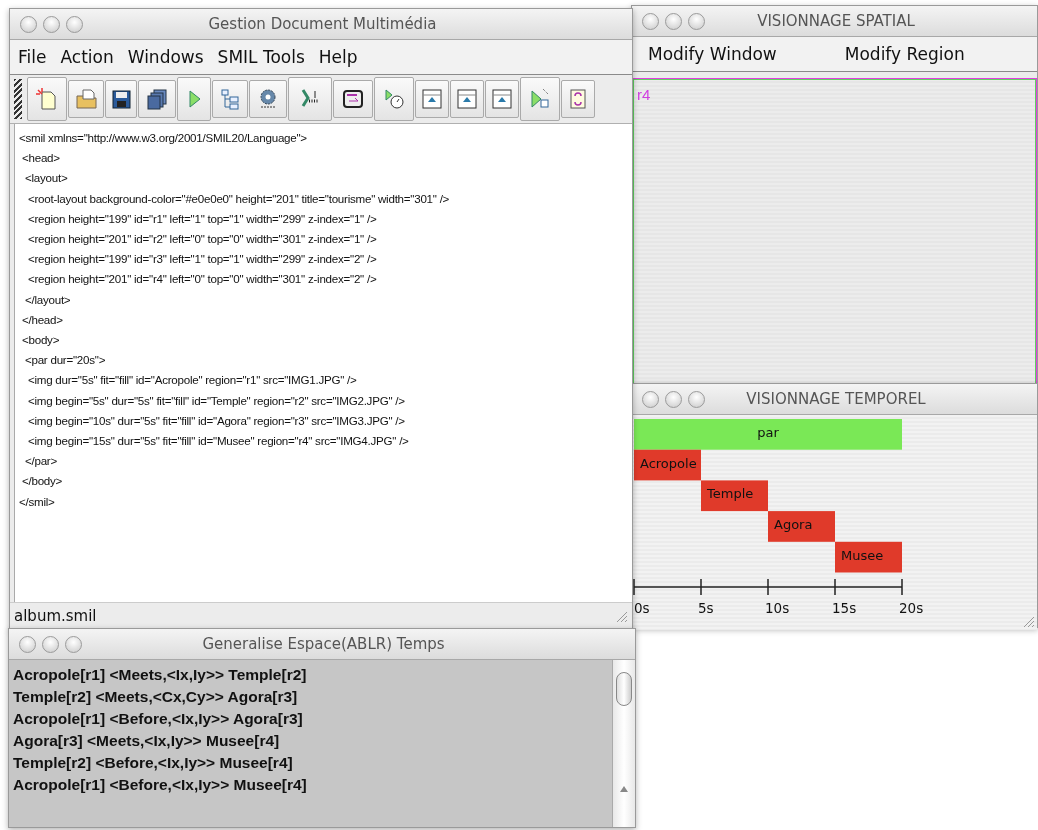 Image resolution: width=1038 pixels, height=830 pixels. Describe the element at coordinates (47, 99) in the screenshot. I see `new-document-icon` at that location.